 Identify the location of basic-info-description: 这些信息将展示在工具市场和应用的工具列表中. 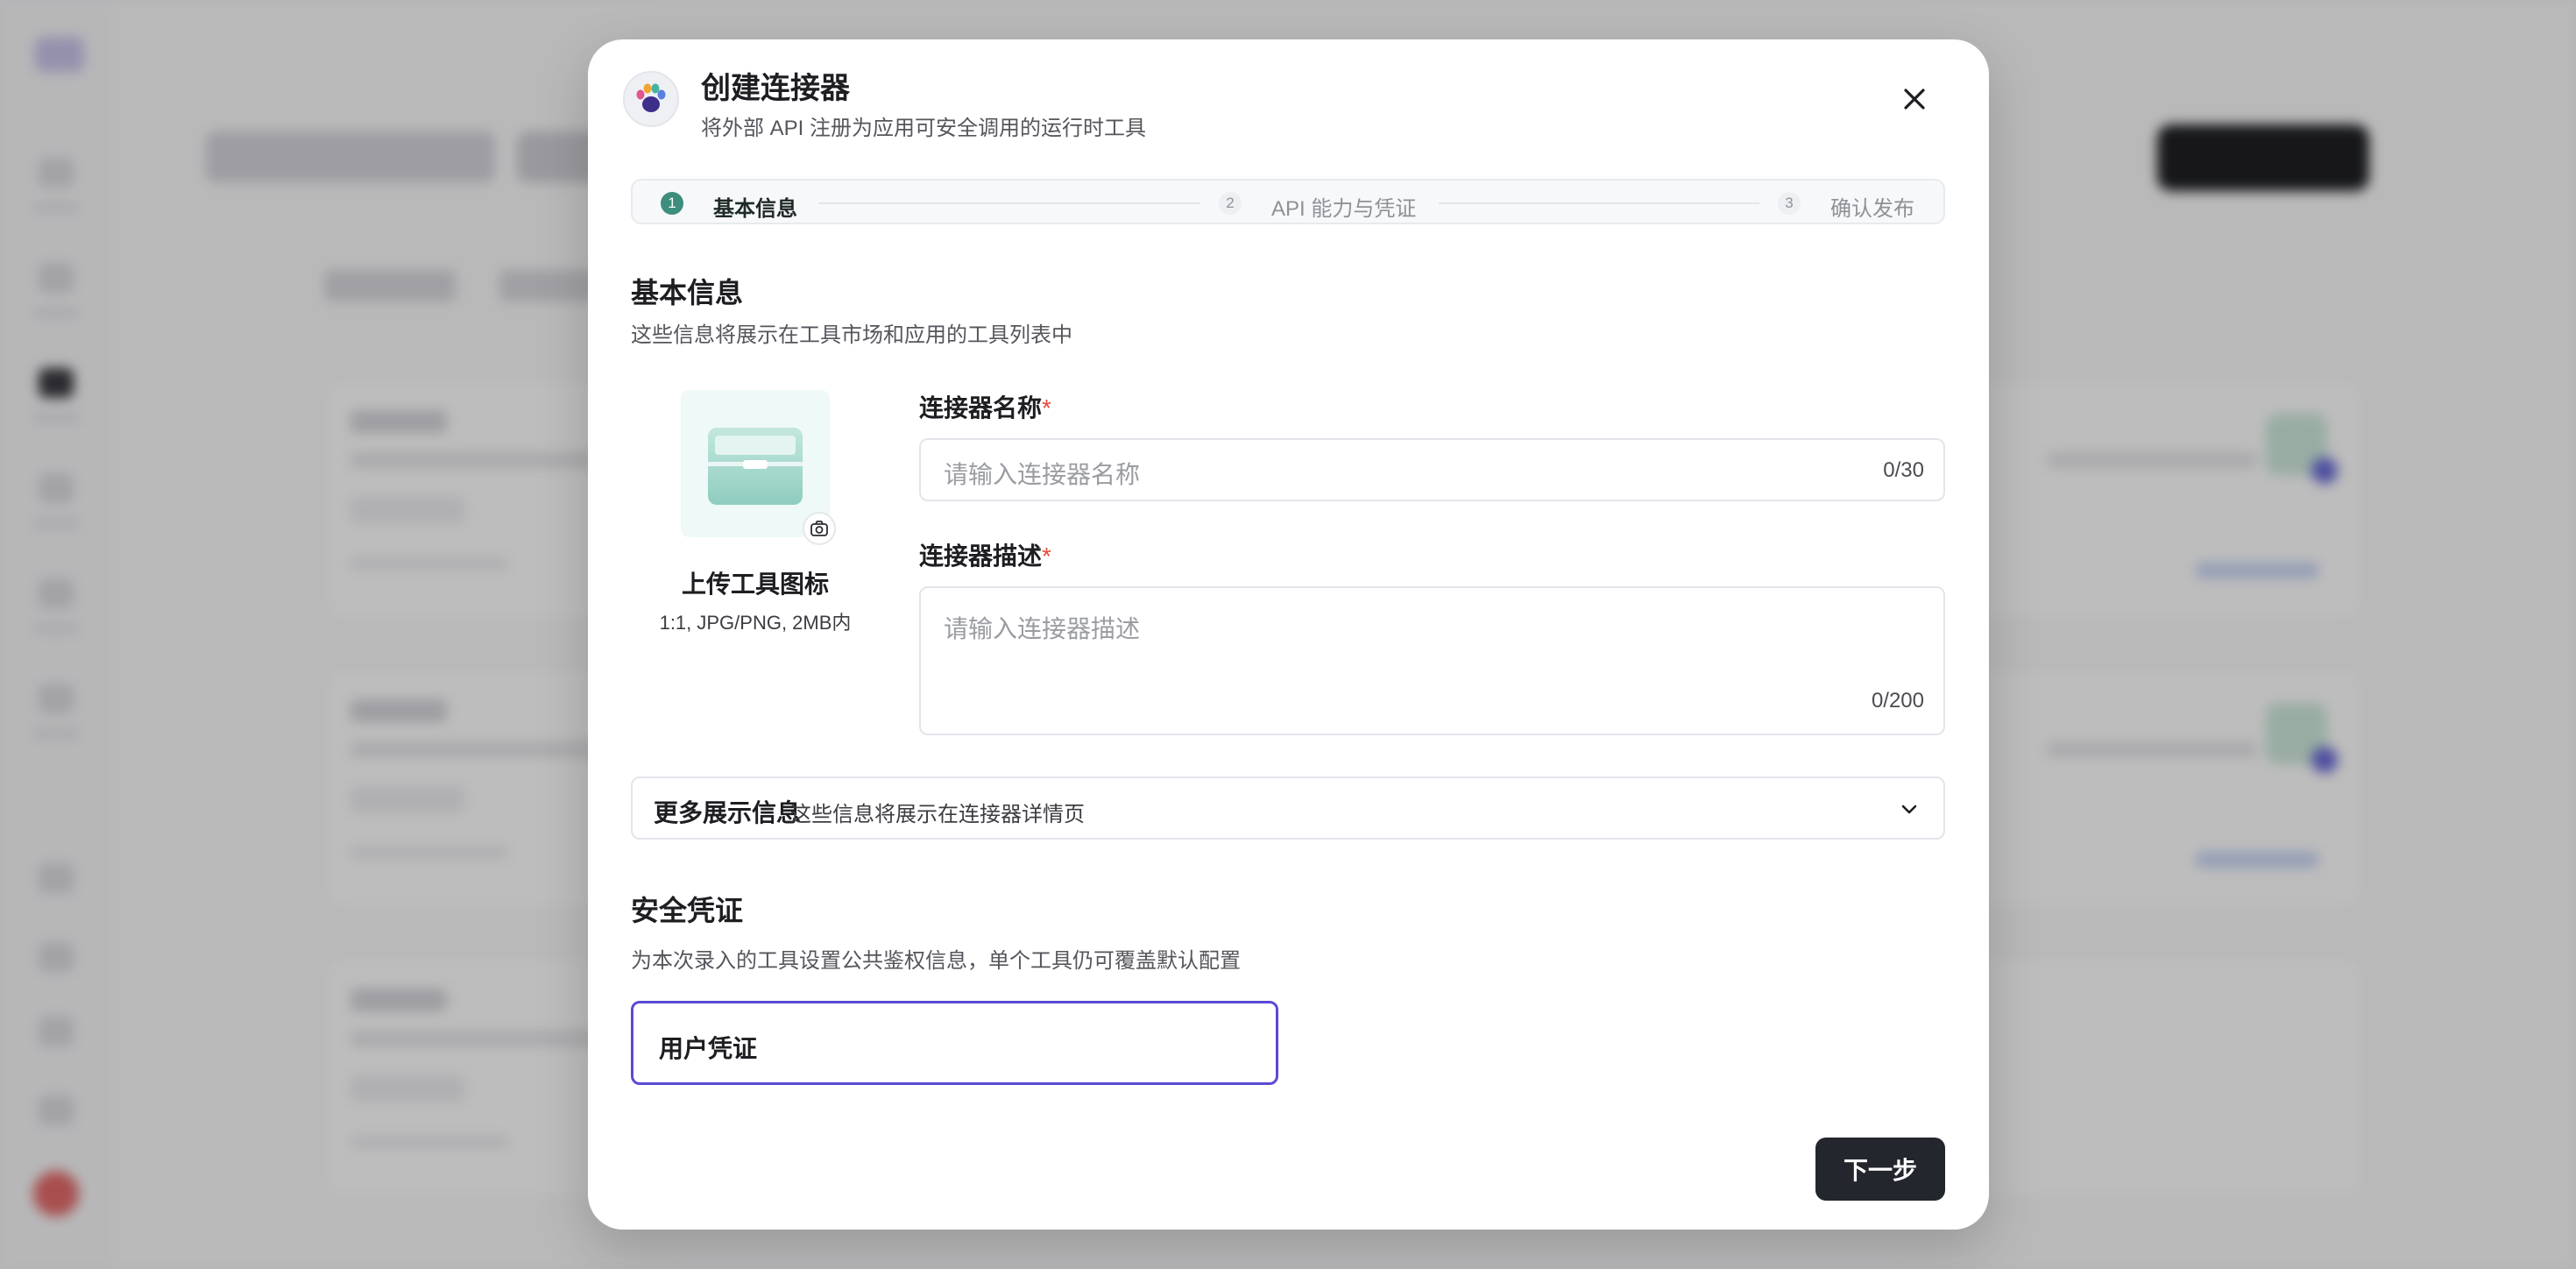
(851, 335).